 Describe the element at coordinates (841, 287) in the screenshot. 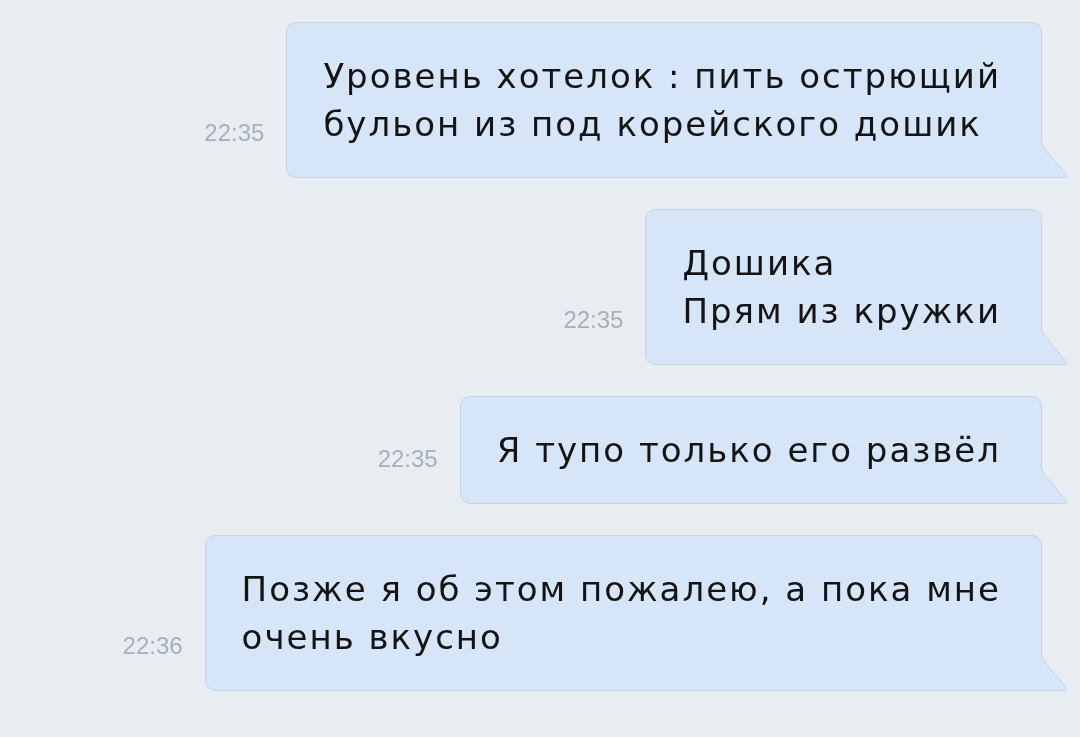

I see `message-text: Дошика Прям из кружки` at that location.